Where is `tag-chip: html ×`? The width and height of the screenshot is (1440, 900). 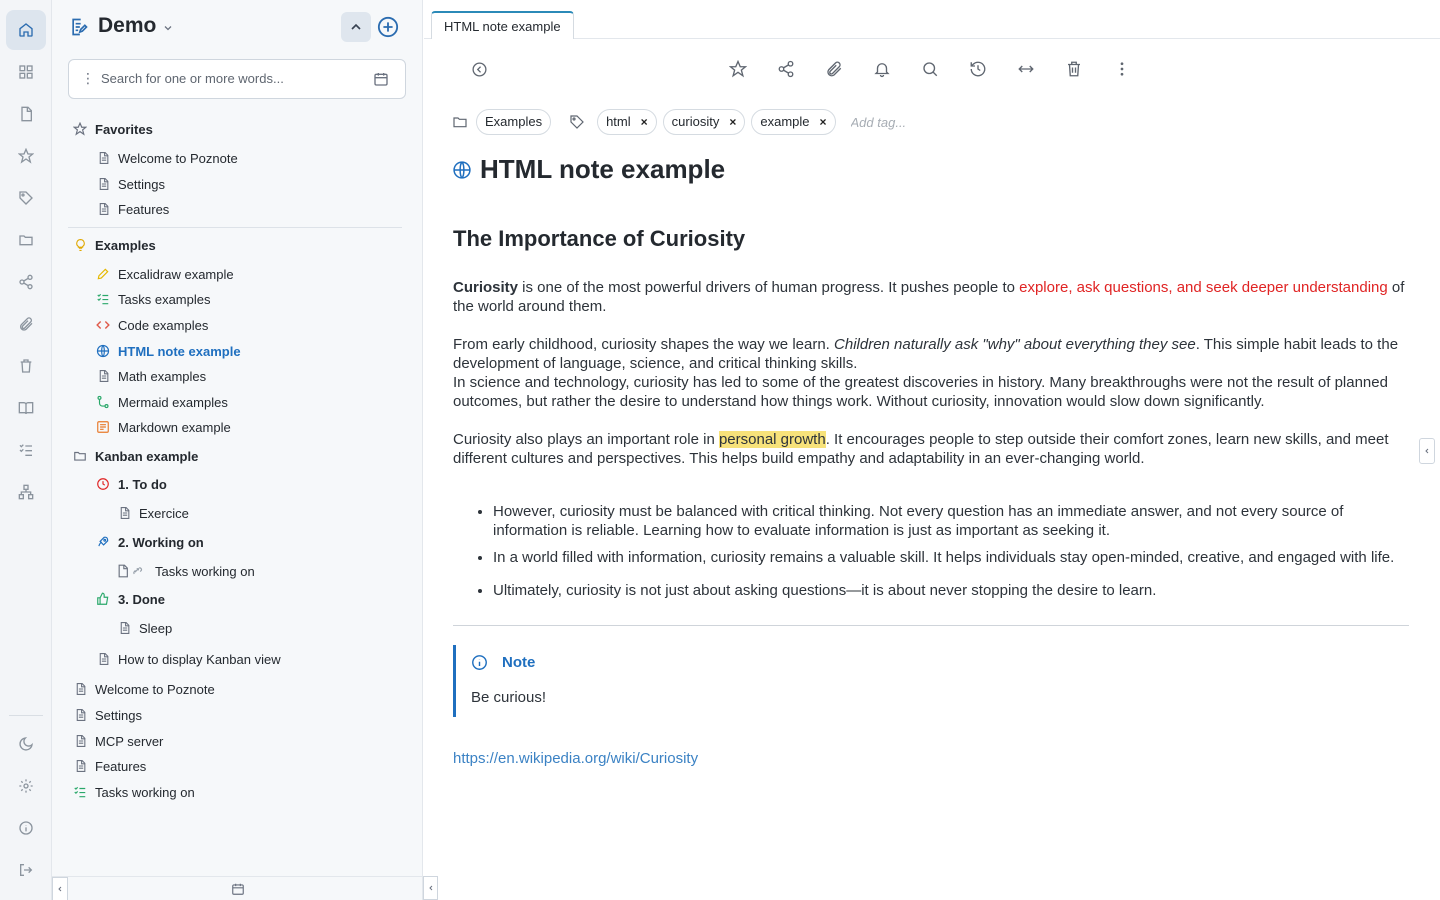 tag-chip: html × is located at coordinates (627, 122).